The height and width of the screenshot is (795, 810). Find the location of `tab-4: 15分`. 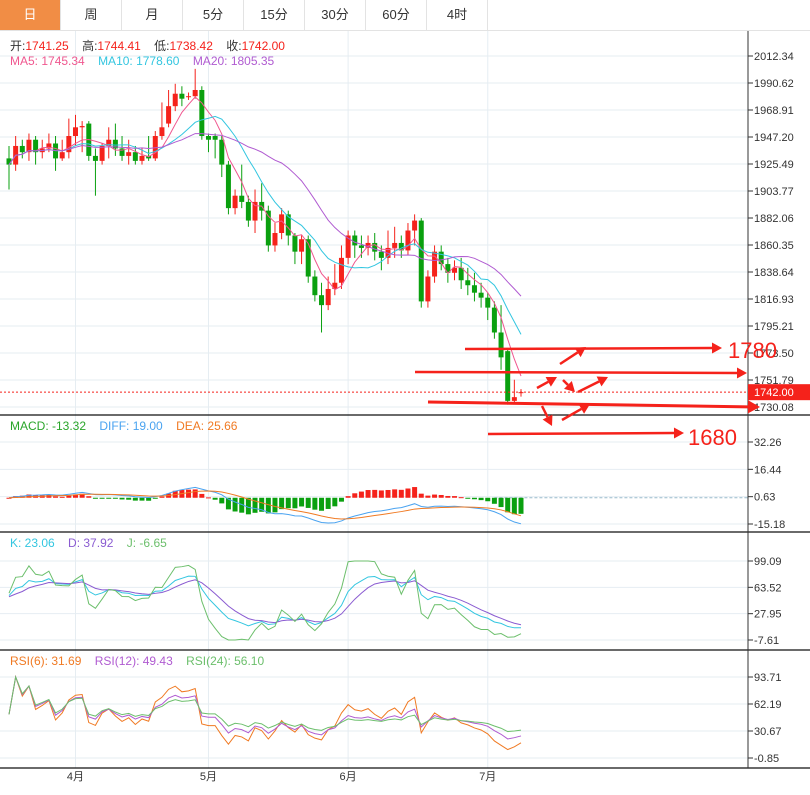

tab-4: 15分 is located at coordinates (274, 15).